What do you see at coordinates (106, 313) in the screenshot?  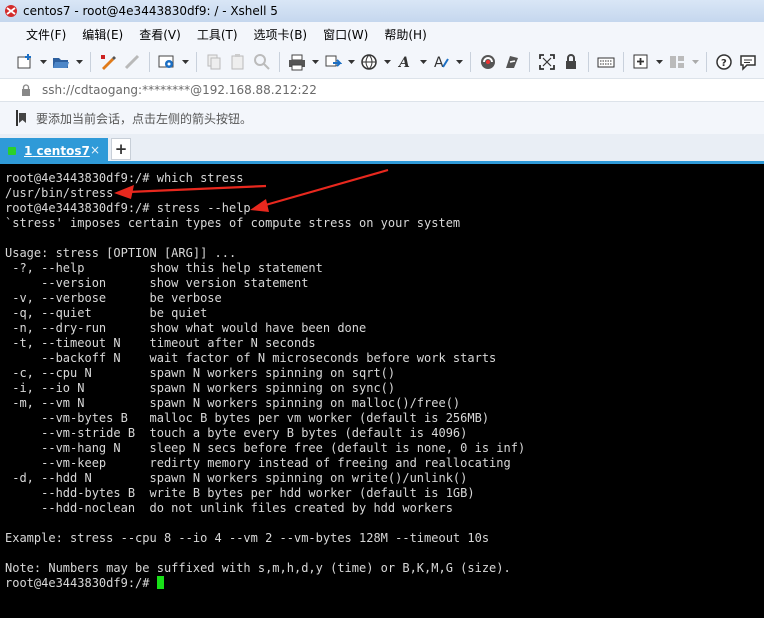 I see `terminal-line: -q, --quiet be quiet` at bounding box center [106, 313].